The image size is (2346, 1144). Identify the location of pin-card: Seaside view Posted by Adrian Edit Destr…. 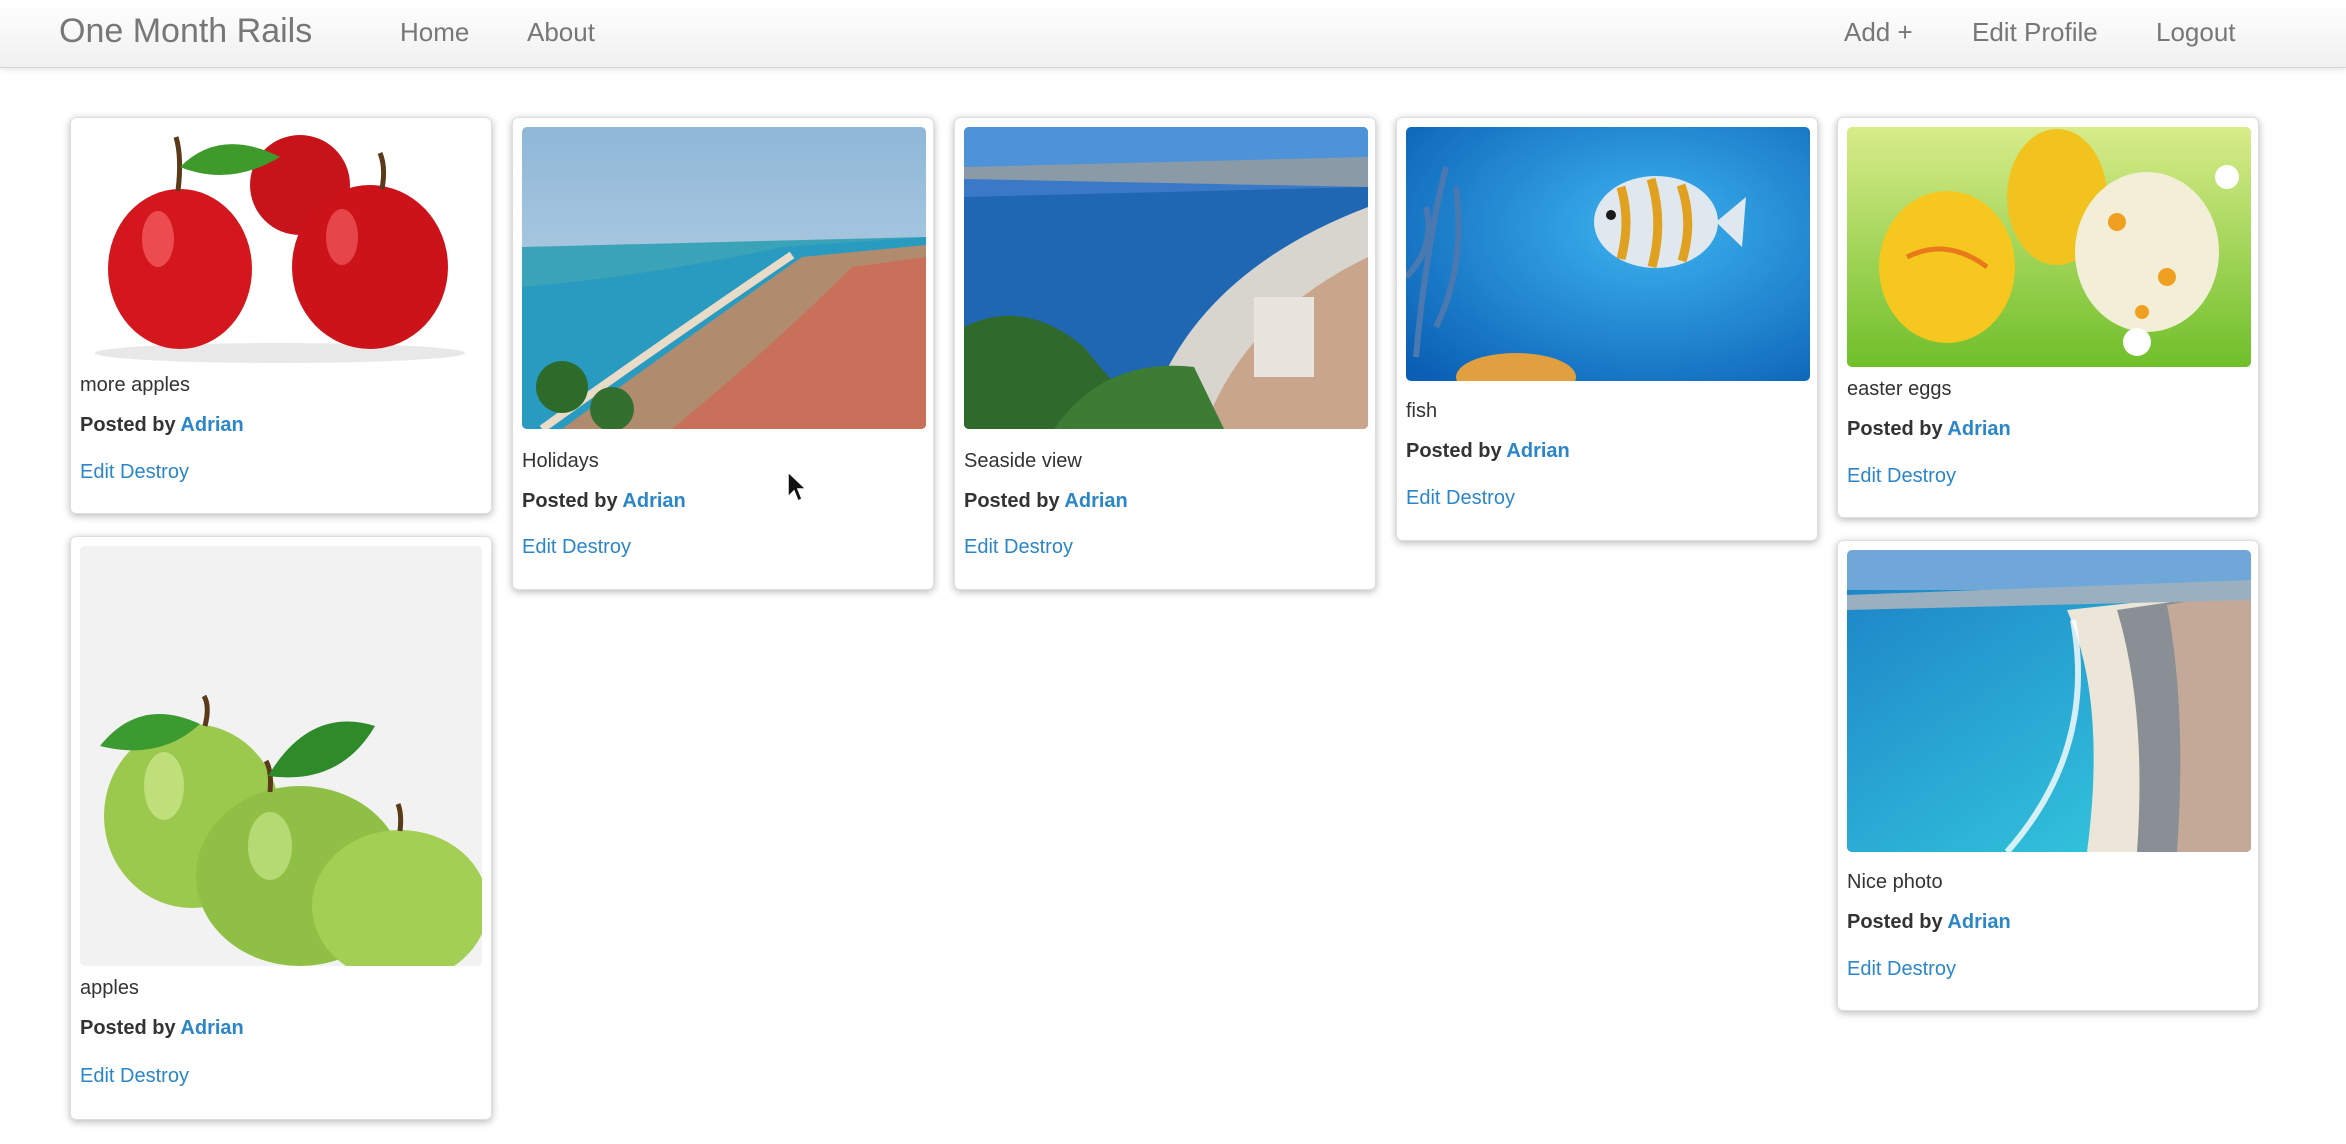
(1165, 353).